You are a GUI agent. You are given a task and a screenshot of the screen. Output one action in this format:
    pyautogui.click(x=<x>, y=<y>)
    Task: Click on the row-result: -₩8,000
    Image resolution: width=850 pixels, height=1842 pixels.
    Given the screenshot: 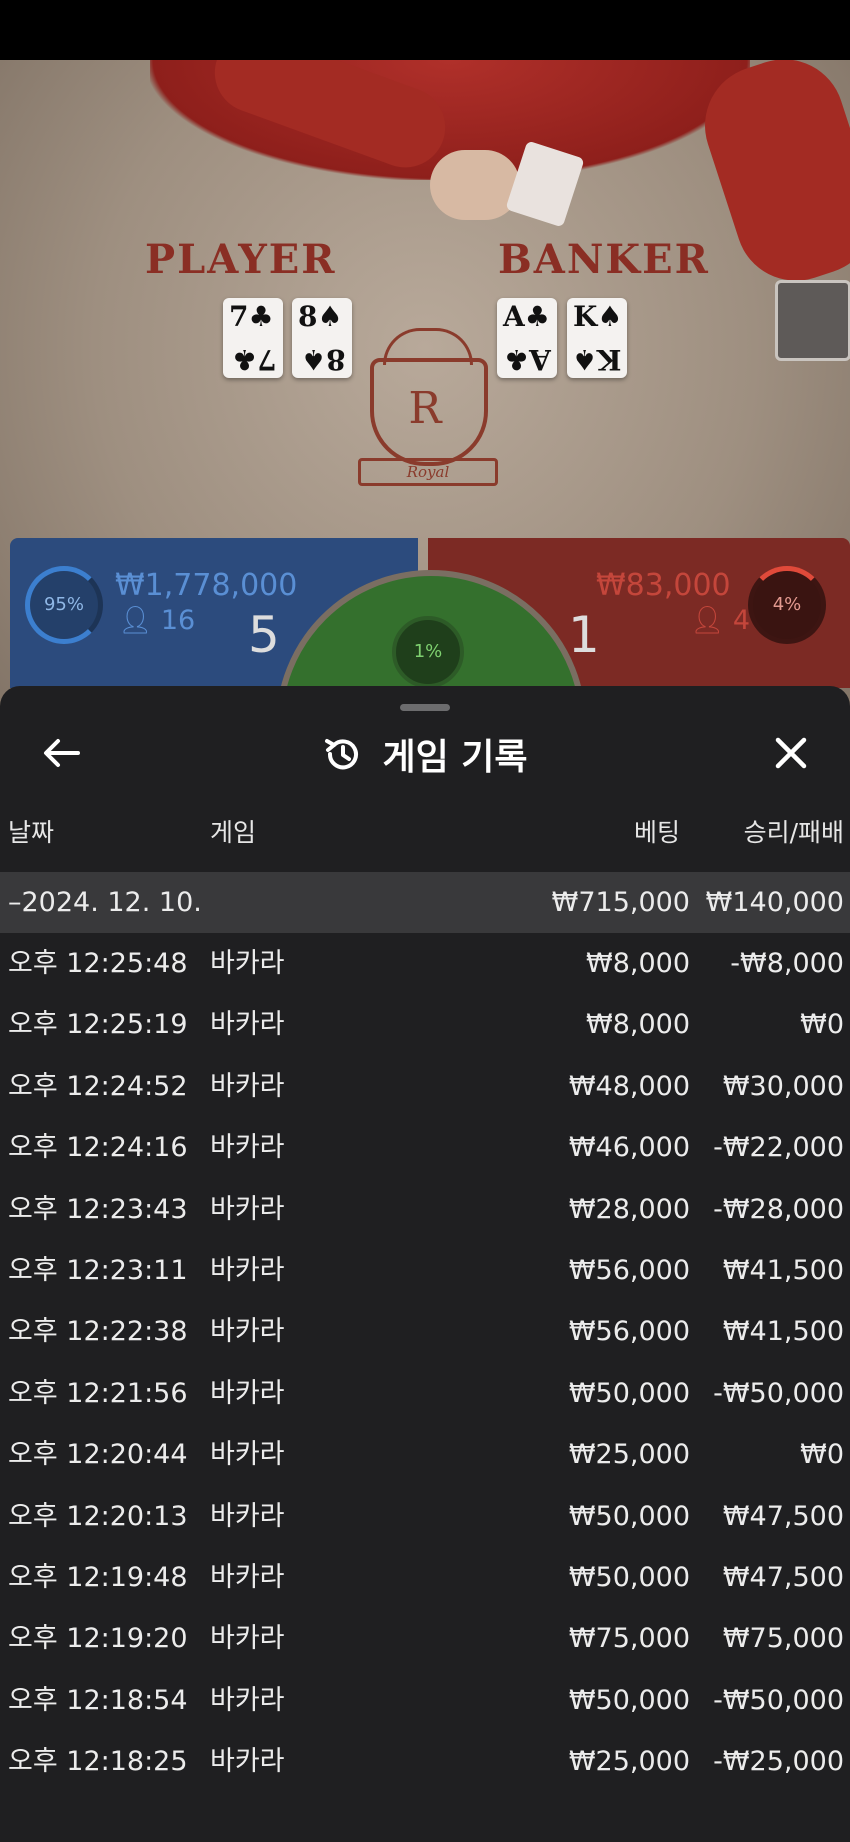 What is the action you would take?
    pyautogui.click(x=787, y=963)
    